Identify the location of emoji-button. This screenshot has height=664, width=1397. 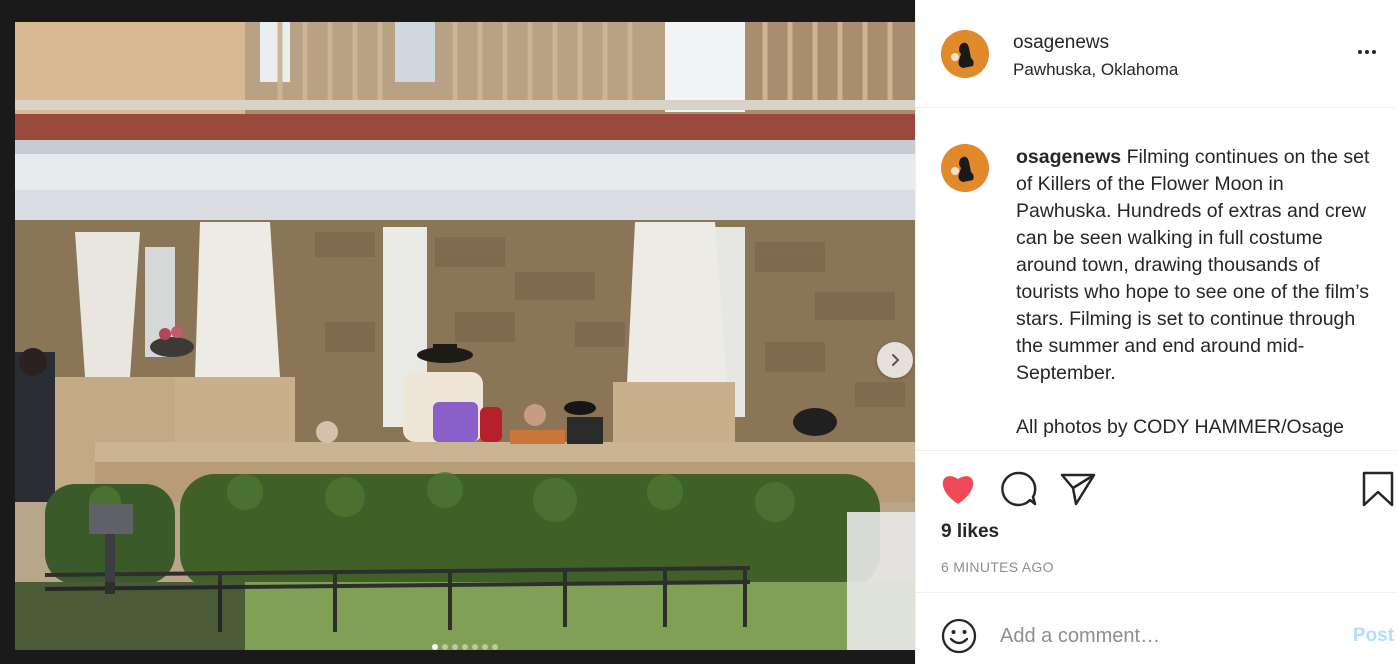
(959, 636).